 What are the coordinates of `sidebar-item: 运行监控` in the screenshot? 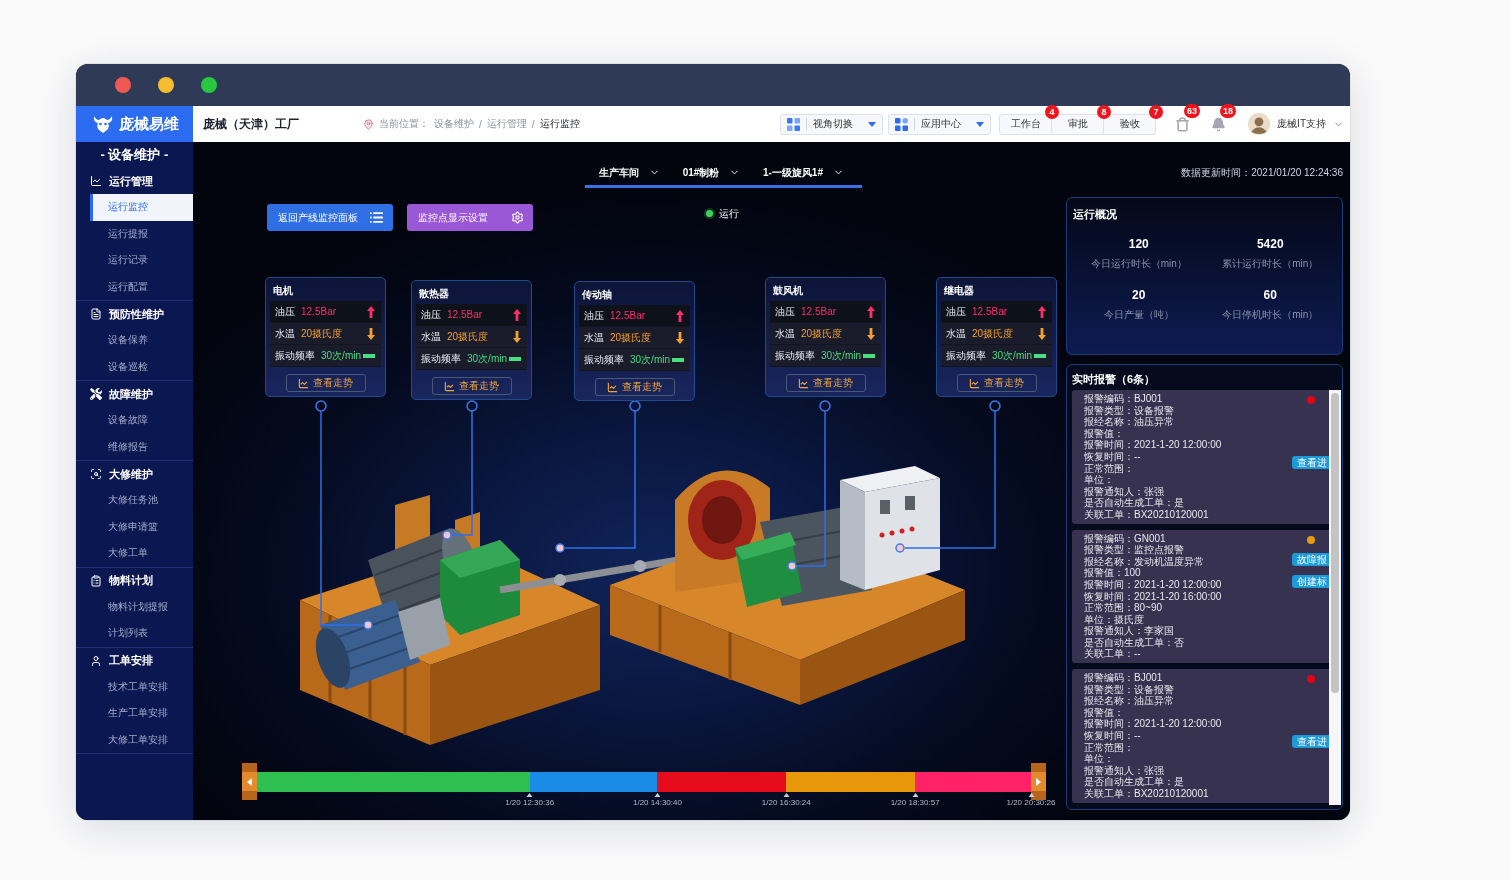 It's located at (141, 207).